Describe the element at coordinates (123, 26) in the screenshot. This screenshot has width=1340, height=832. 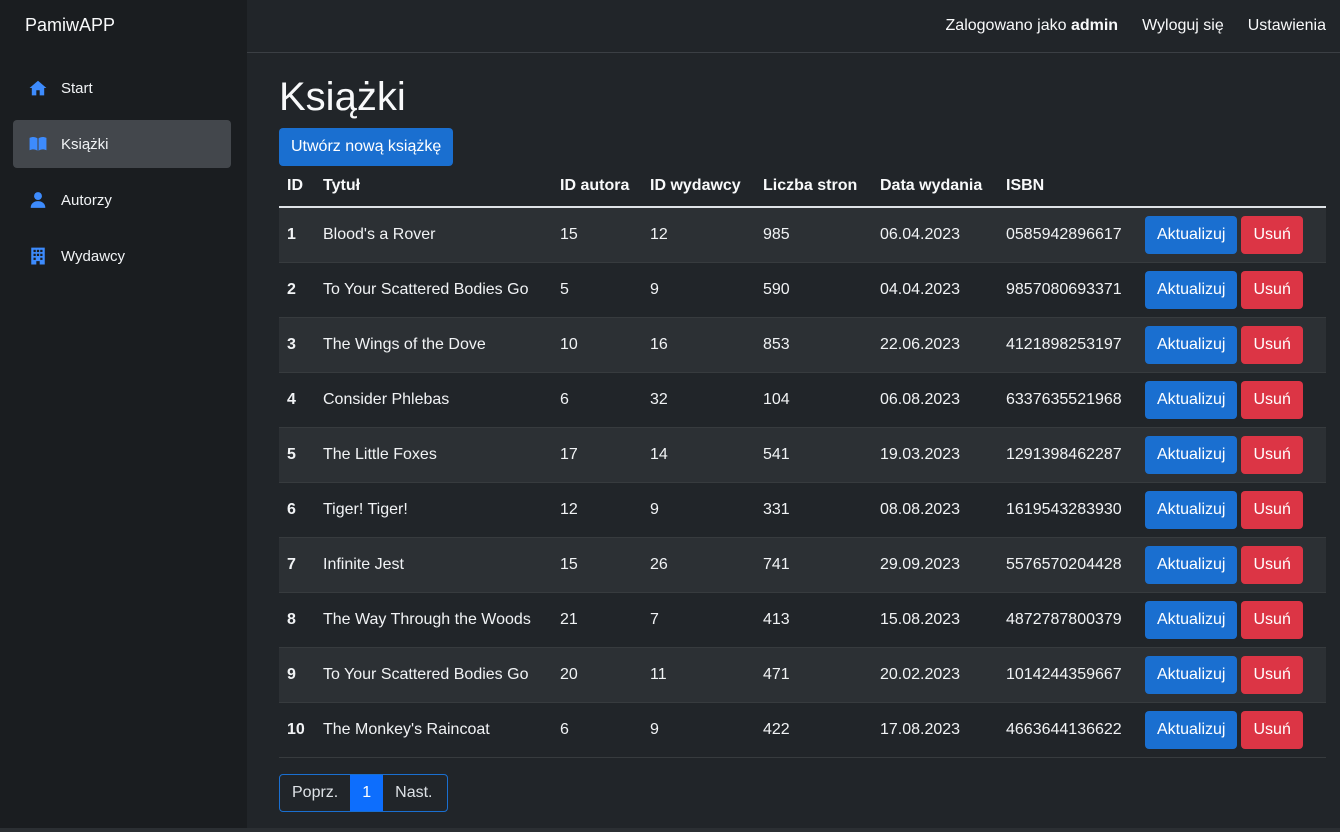
I see `app-brand: PamiwAPP` at that location.